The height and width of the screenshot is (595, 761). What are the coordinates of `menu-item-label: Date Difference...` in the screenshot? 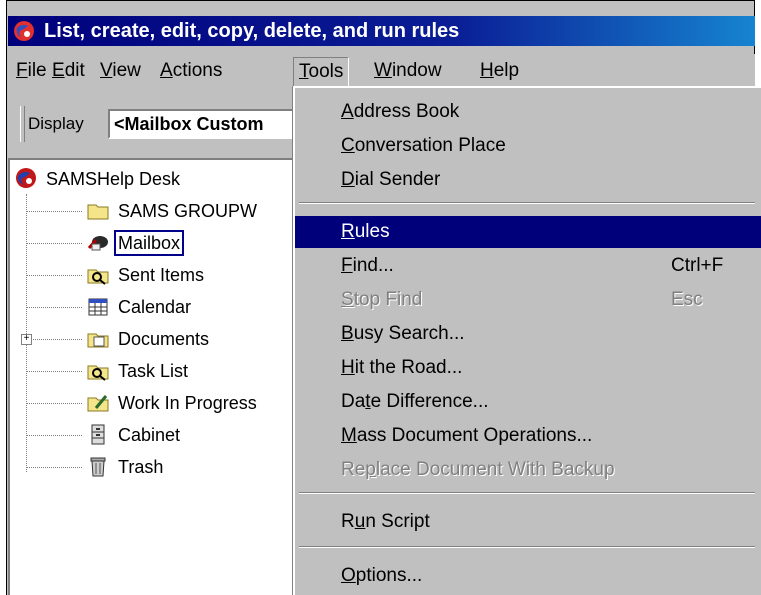 It's located at (415, 401).